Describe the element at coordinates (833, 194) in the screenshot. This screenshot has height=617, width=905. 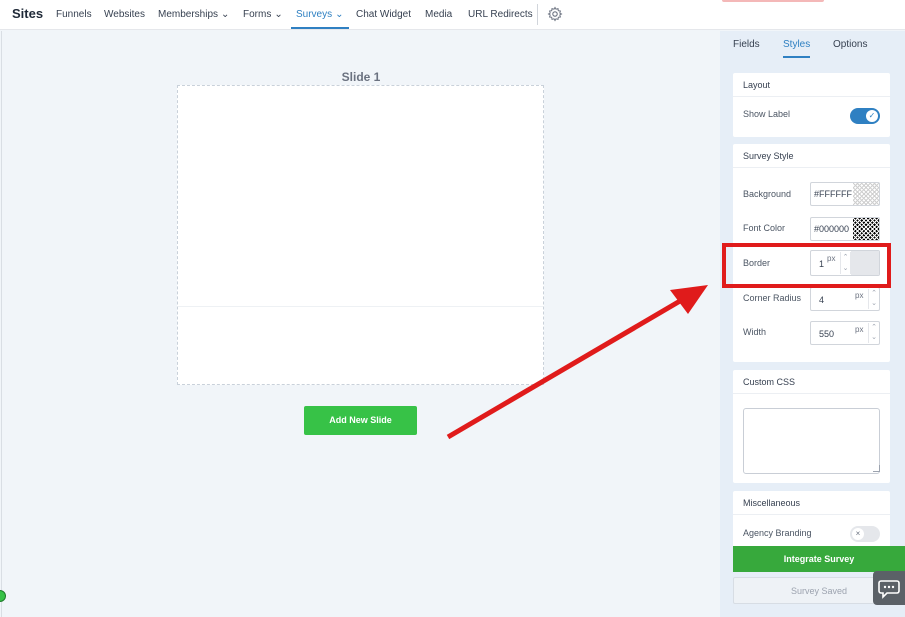
I see `background-color-value: #FFFFFF` at that location.